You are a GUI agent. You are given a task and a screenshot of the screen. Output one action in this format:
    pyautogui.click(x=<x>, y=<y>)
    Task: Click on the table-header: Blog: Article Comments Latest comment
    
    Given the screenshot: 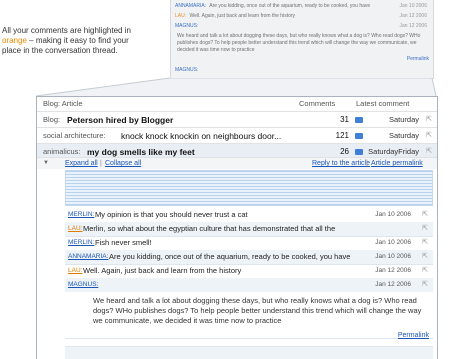 What is the action you would take?
    pyautogui.click(x=237, y=104)
    